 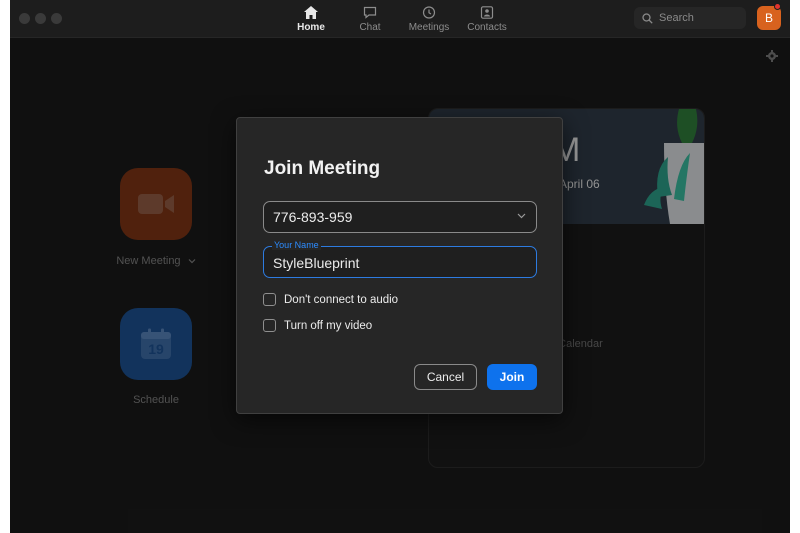 I want to click on search-box: Search, so click(x=690, y=18).